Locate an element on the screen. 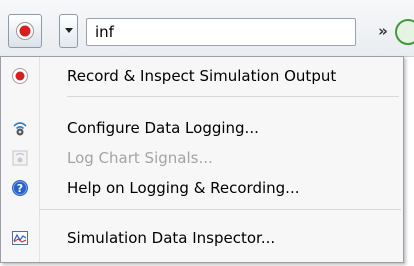 The height and width of the screenshot is (266, 414). record-dropdown-button is located at coordinates (68, 31).